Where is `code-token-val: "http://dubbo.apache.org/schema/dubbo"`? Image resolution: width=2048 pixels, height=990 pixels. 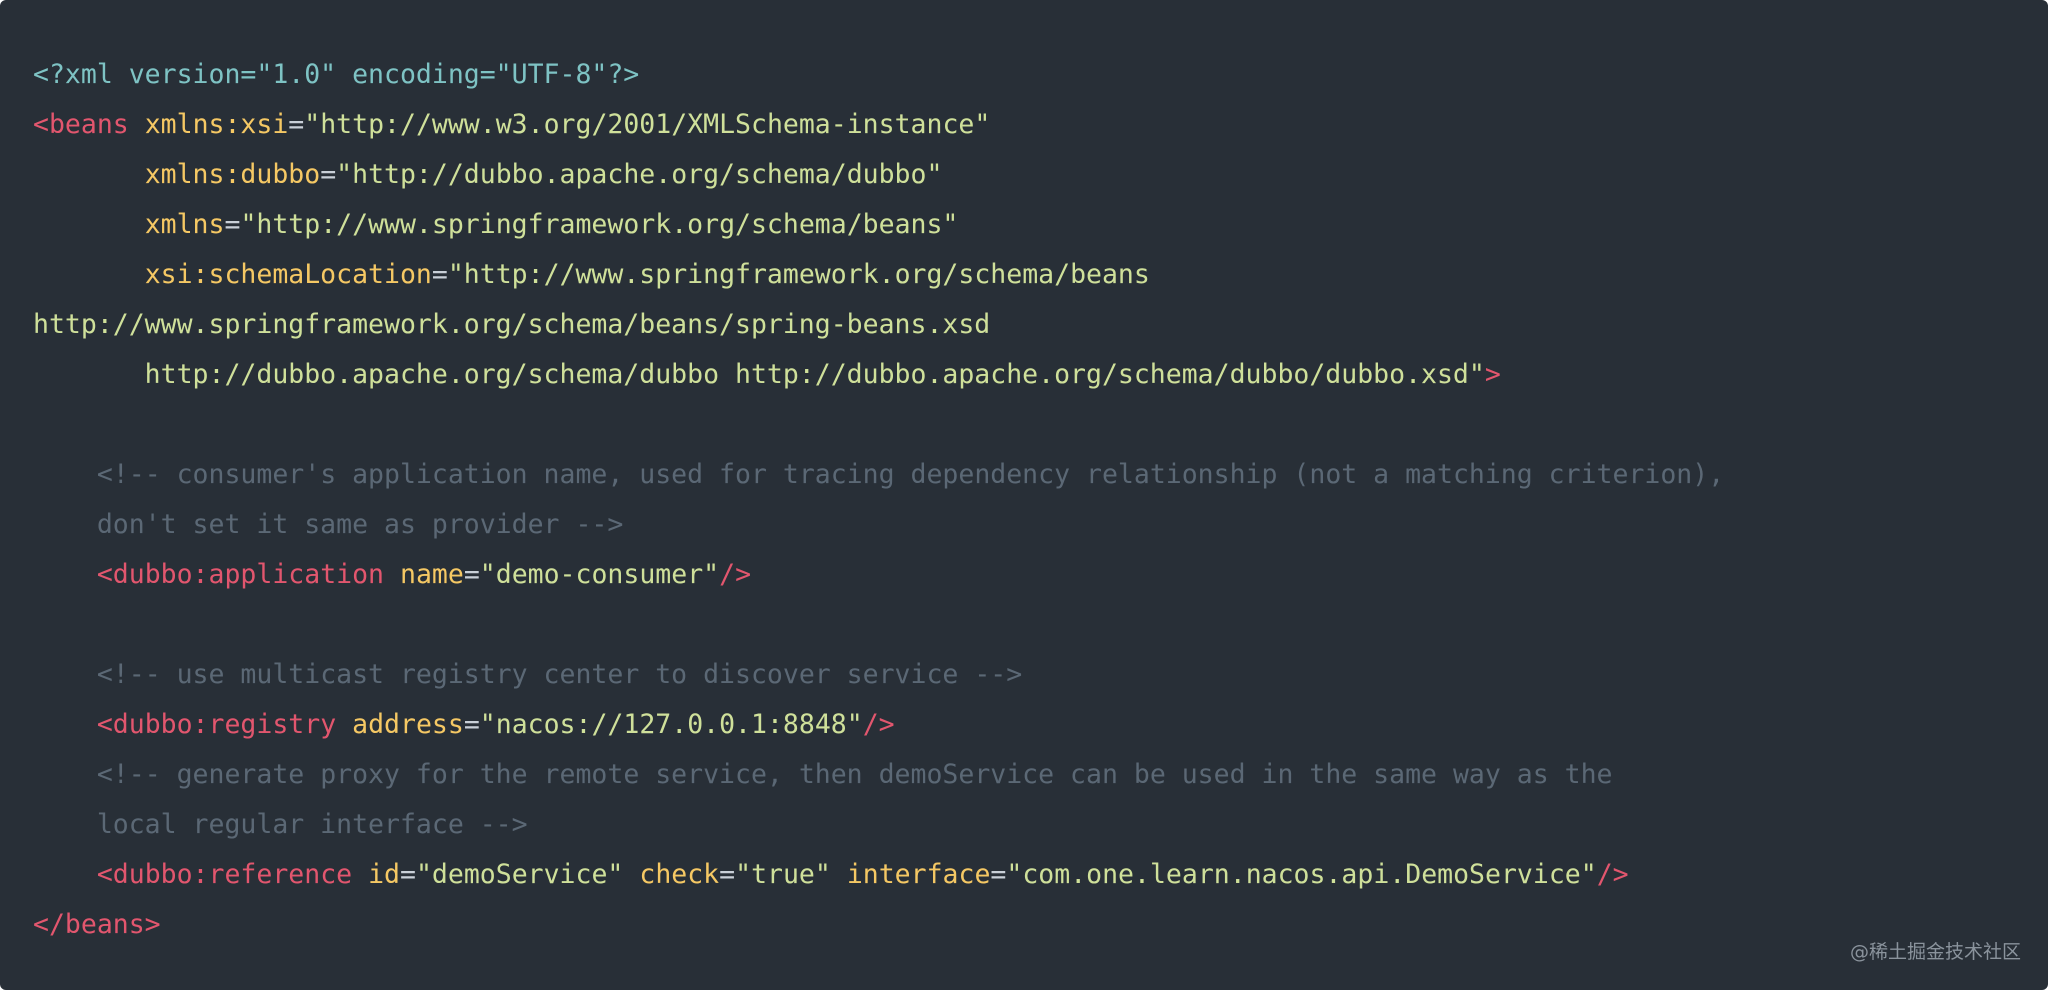 code-token-val: "http://dubbo.apache.org/schema/dubbo" is located at coordinates (639, 174).